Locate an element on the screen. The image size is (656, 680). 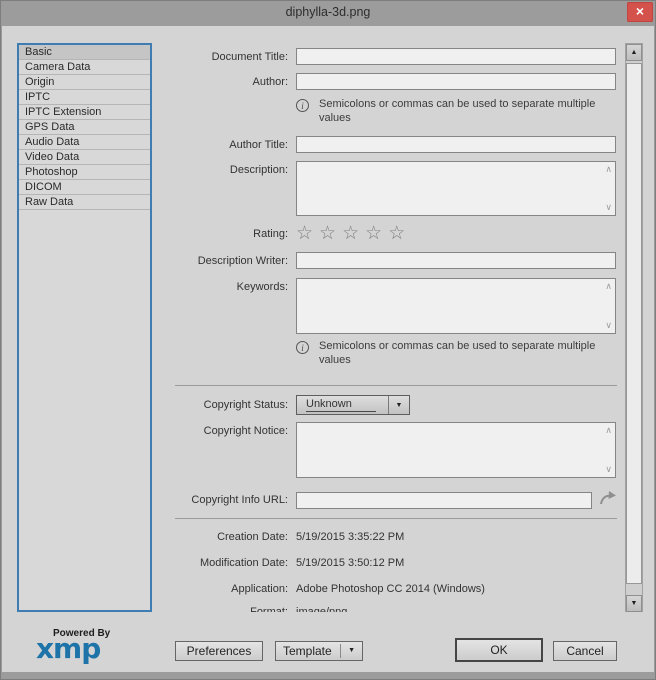
sidebar-item-dicom: DICOM is located at coordinates (84, 187).